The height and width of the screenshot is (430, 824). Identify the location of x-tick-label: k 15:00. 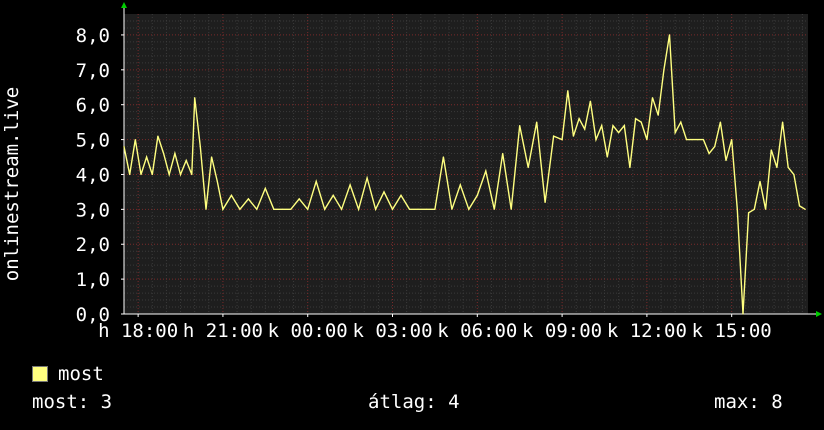
(732, 331).